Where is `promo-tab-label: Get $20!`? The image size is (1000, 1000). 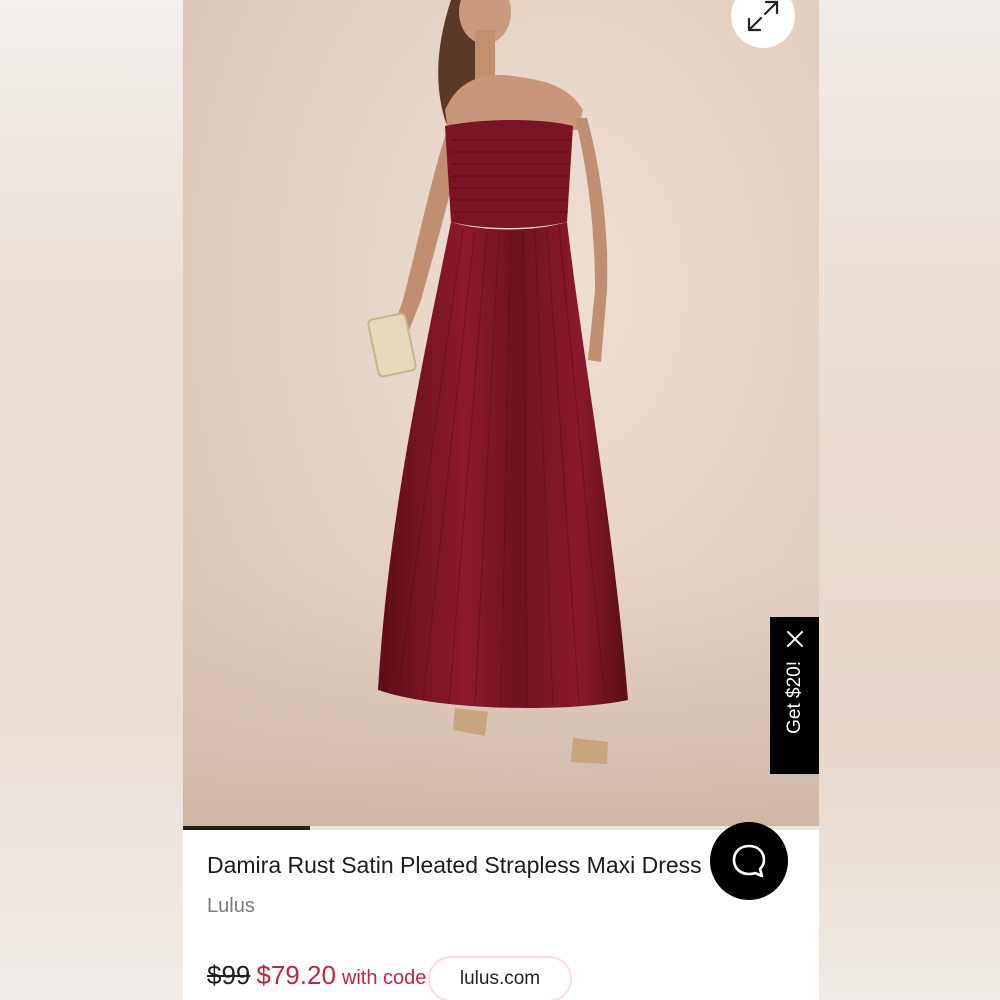 promo-tab-label: Get $20! is located at coordinates (795, 697).